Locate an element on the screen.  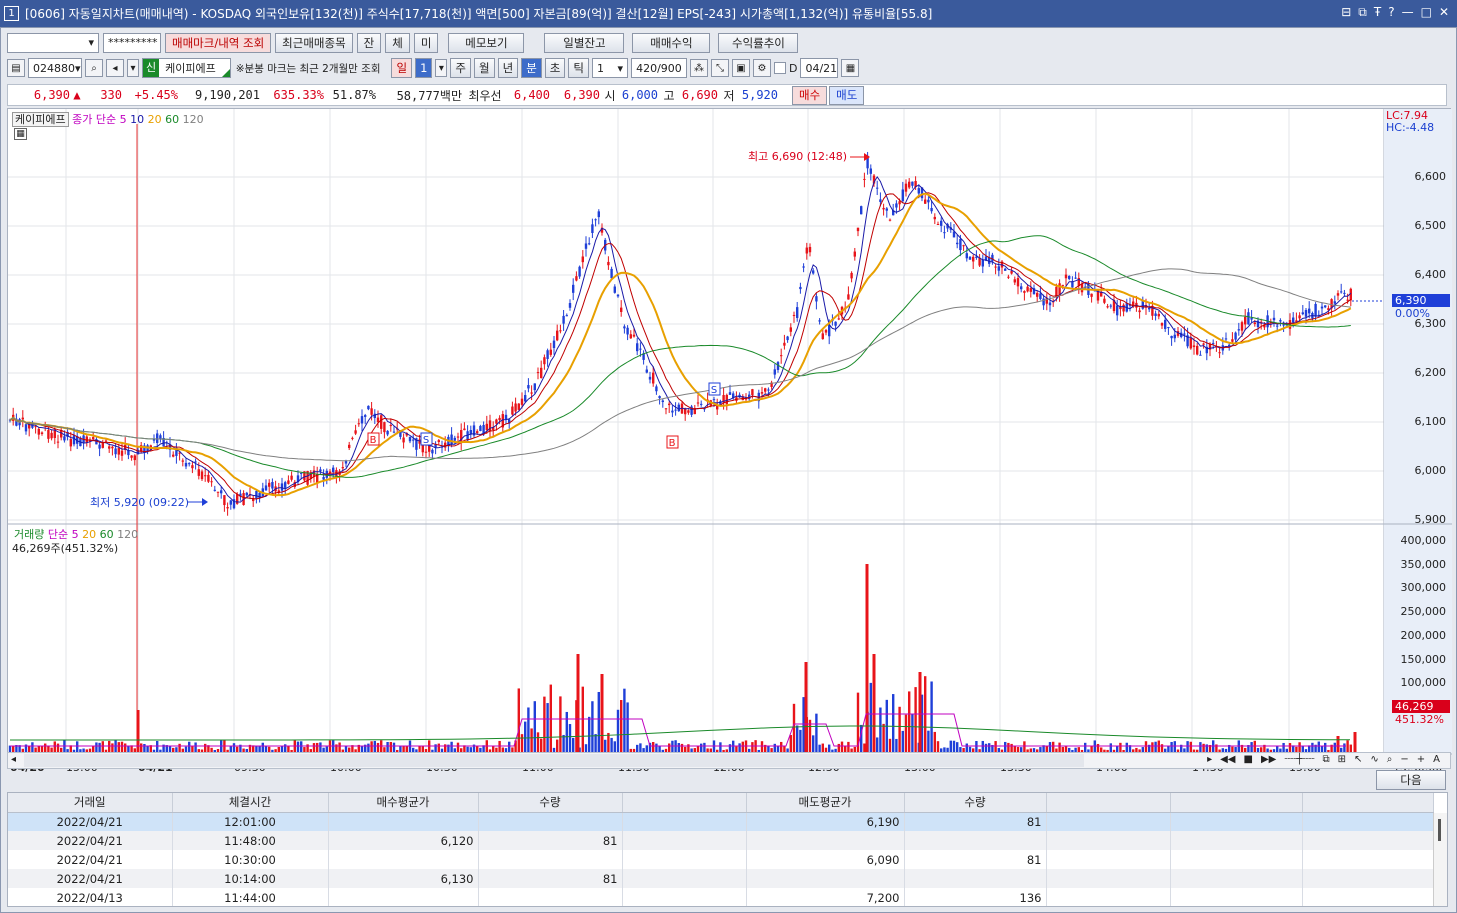
period-year-button: 년 is located at coordinates (508, 68).